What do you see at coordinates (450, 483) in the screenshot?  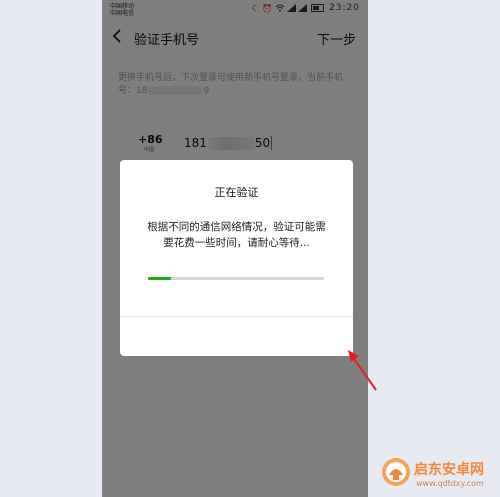 I see `watermark-url: www.qdtdxy.com` at bounding box center [450, 483].